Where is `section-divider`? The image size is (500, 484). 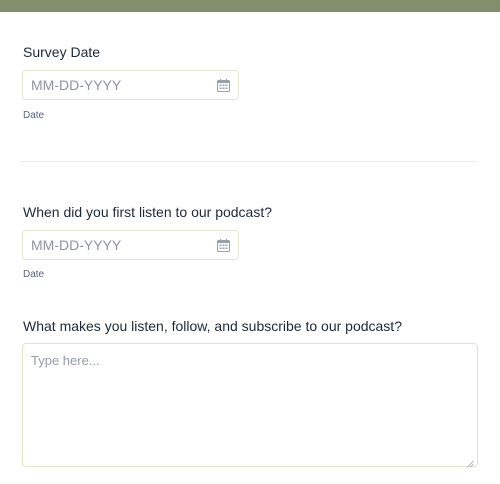 section-divider is located at coordinates (249, 161).